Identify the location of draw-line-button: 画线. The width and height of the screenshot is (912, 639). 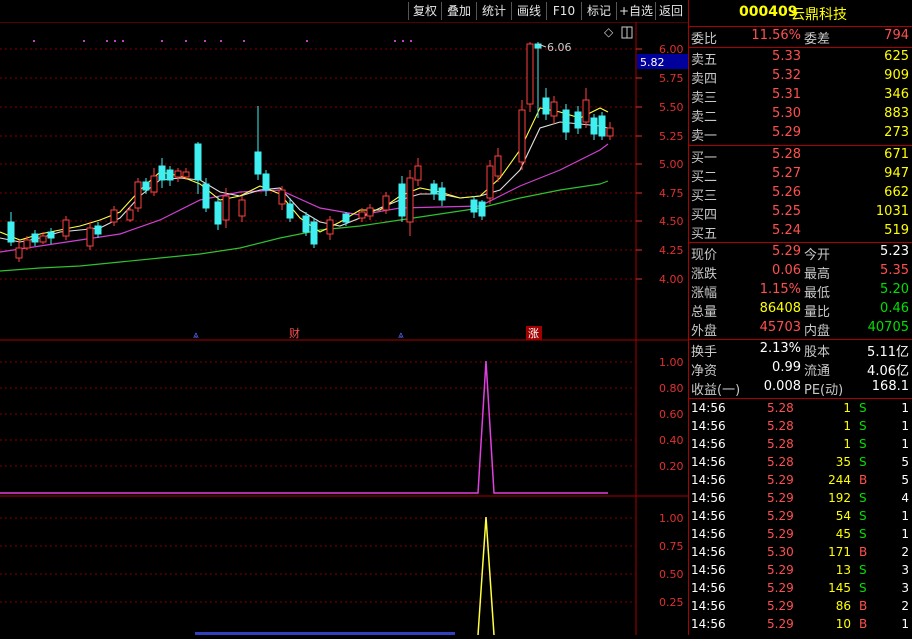
(528, 11).